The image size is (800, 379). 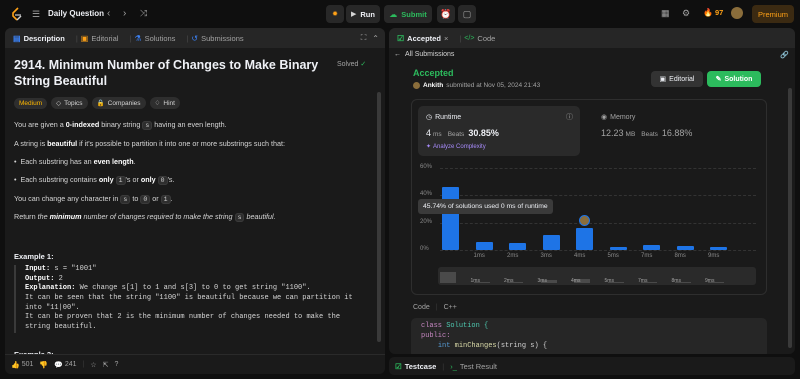 I want to click on tab-test-result: ›_ Test Result, so click(x=473, y=366).